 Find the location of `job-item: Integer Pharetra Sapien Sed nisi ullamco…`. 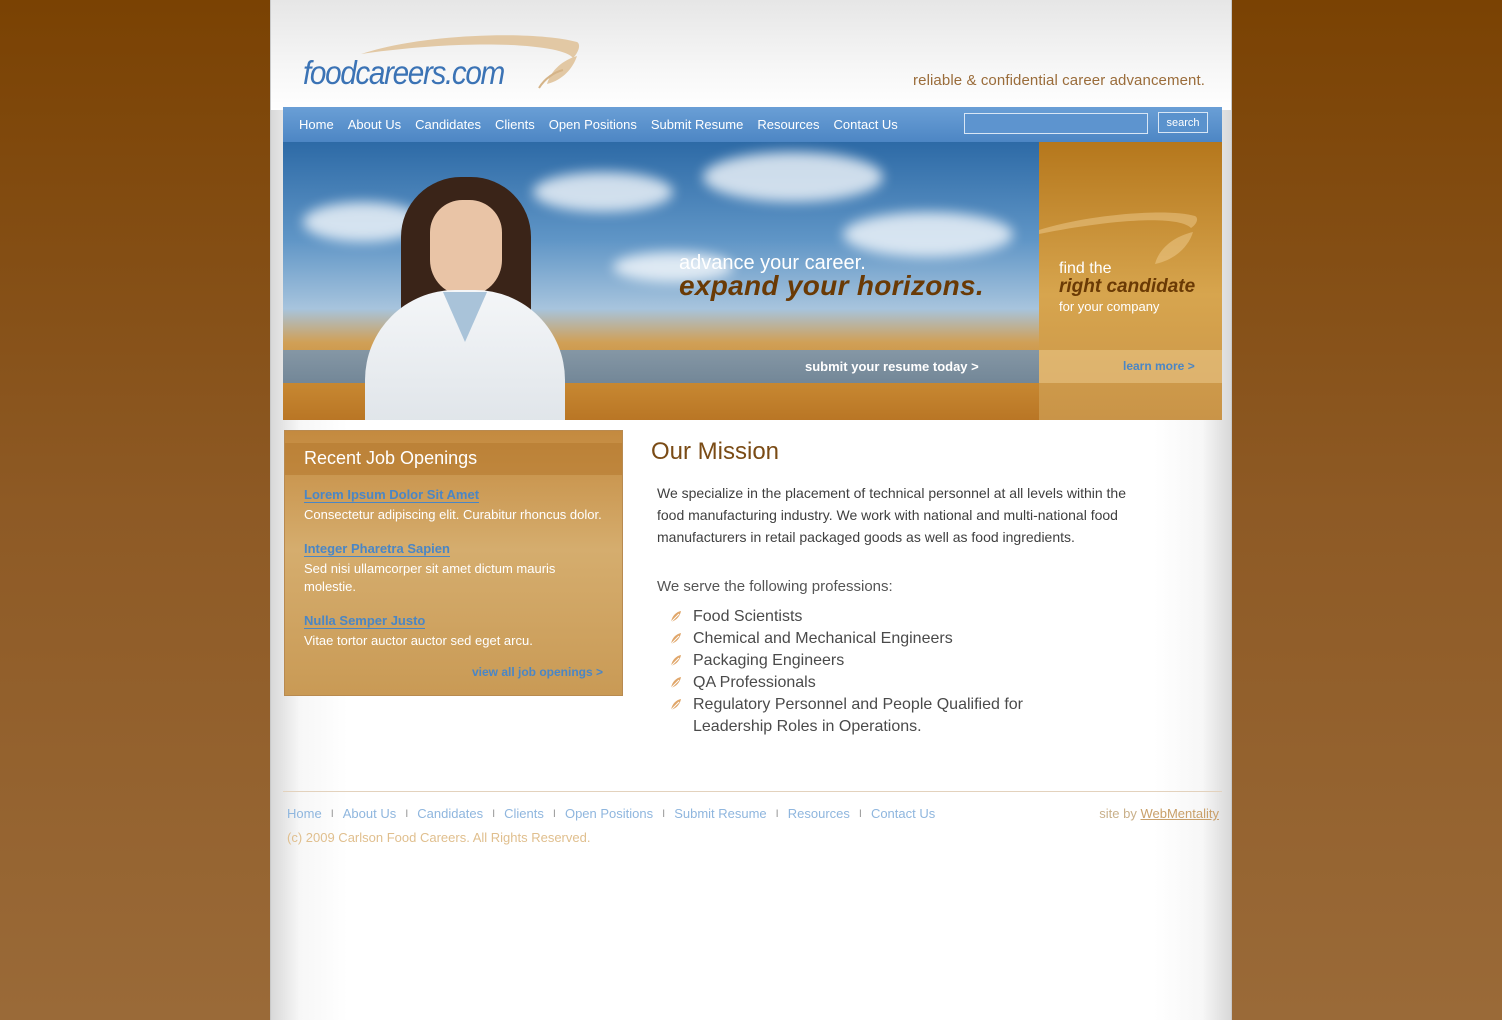

job-item: Integer Pharetra Sapien Sed nisi ullamco… is located at coordinates (456, 568).